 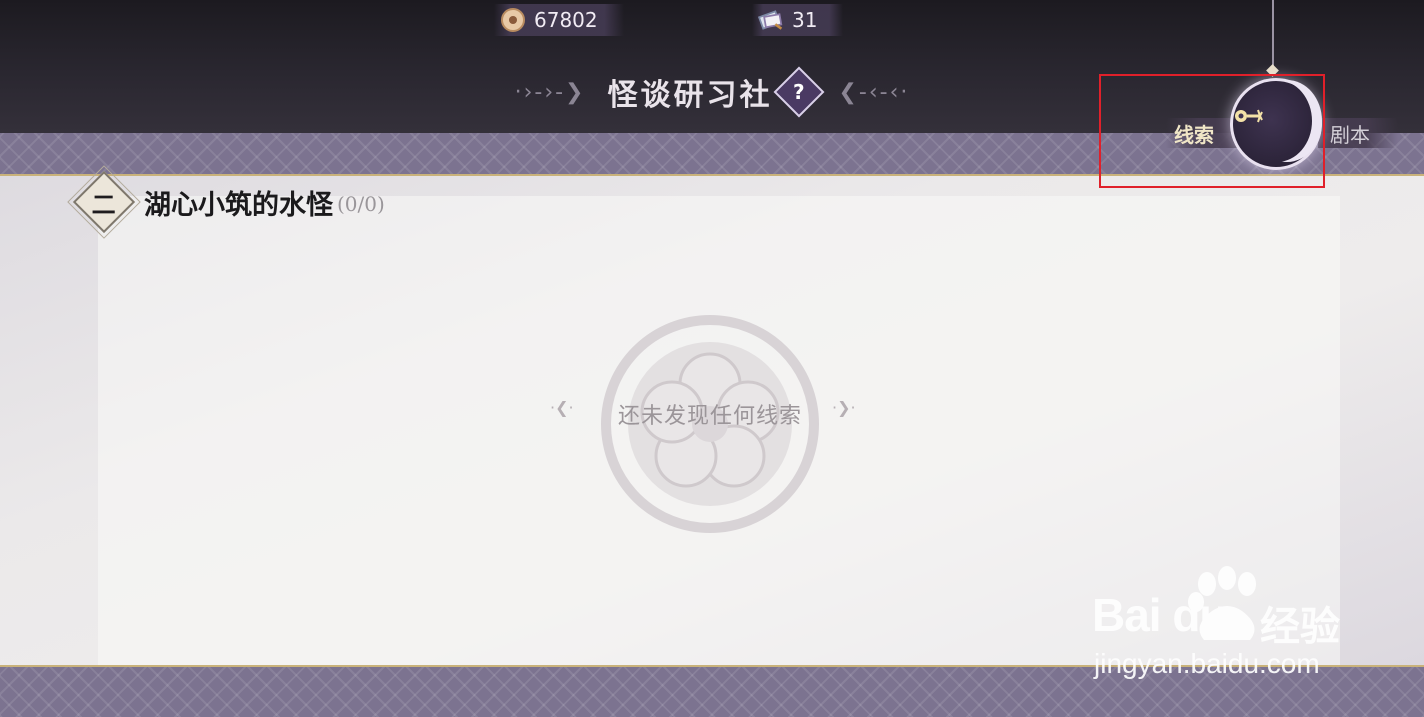 I want to click on ticket-counter: 31, so click(x=798, y=20).